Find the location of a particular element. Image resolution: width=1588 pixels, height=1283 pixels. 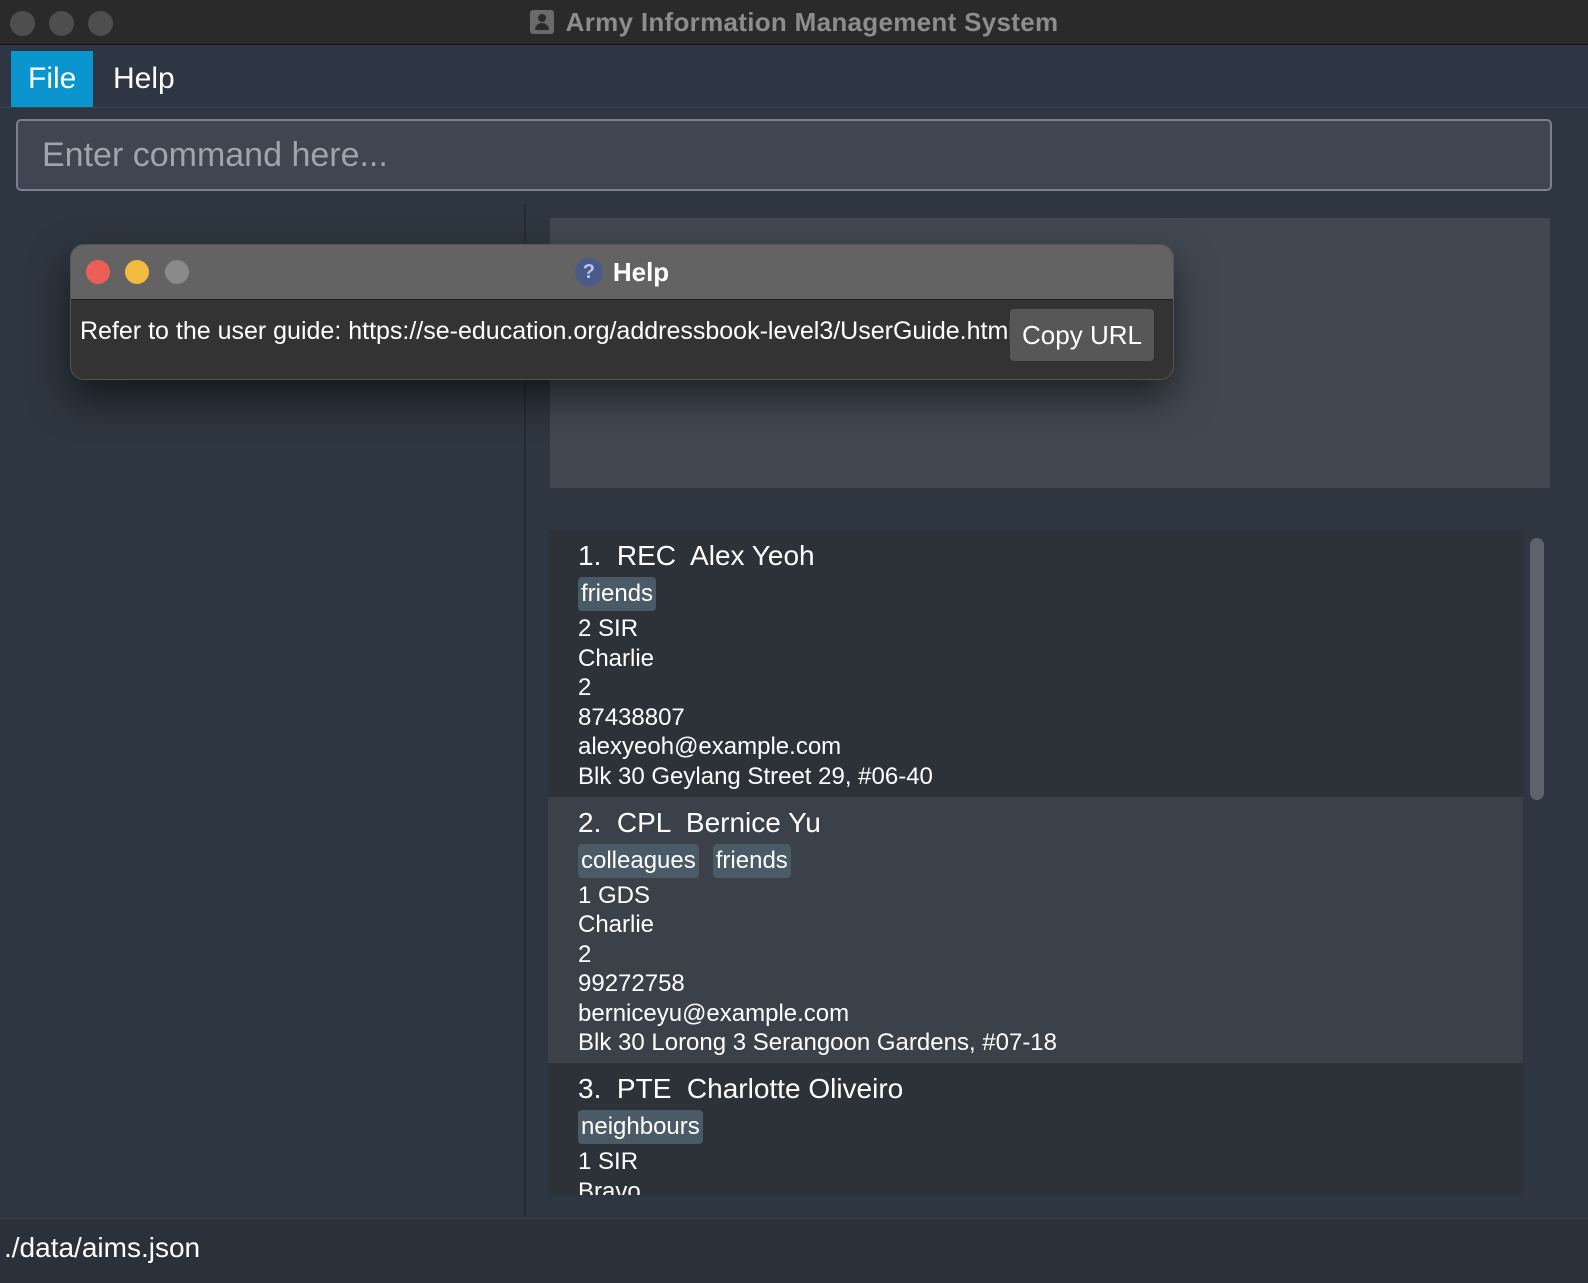

window-titlebar: Army Information Management System is located at coordinates (794, 22).